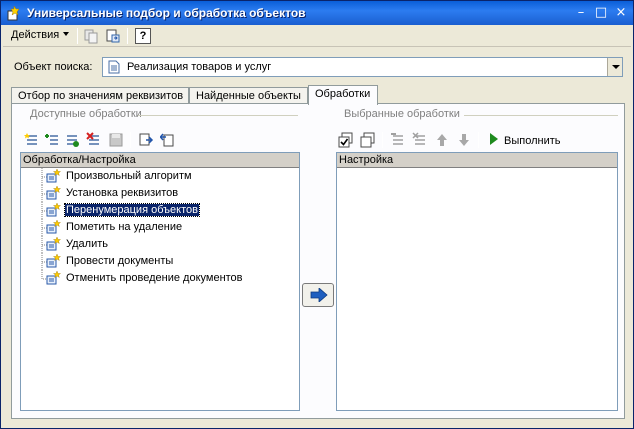  I want to click on remove-setting-icon, so click(420, 140).